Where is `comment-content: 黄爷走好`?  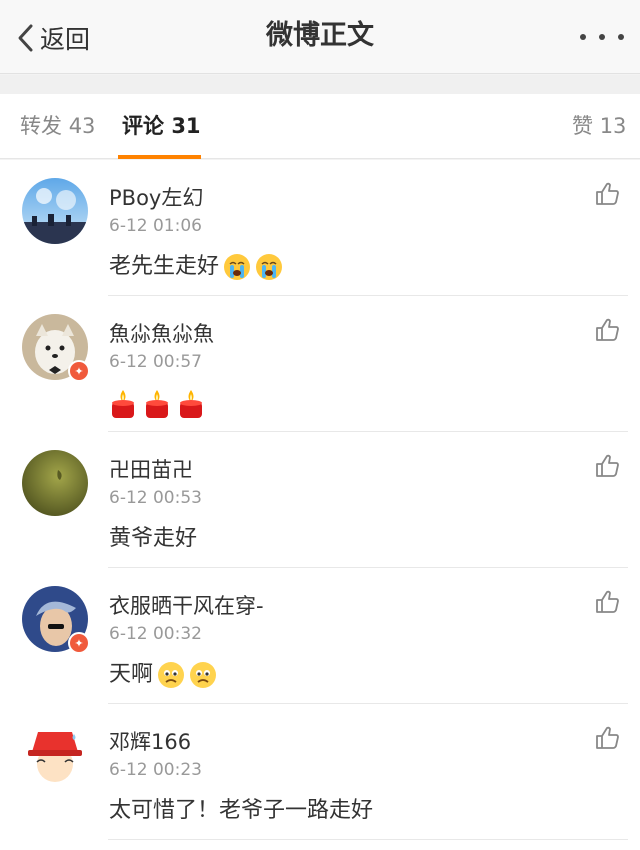 comment-content: 黄爷走好 is located at coordinates (155, 539).